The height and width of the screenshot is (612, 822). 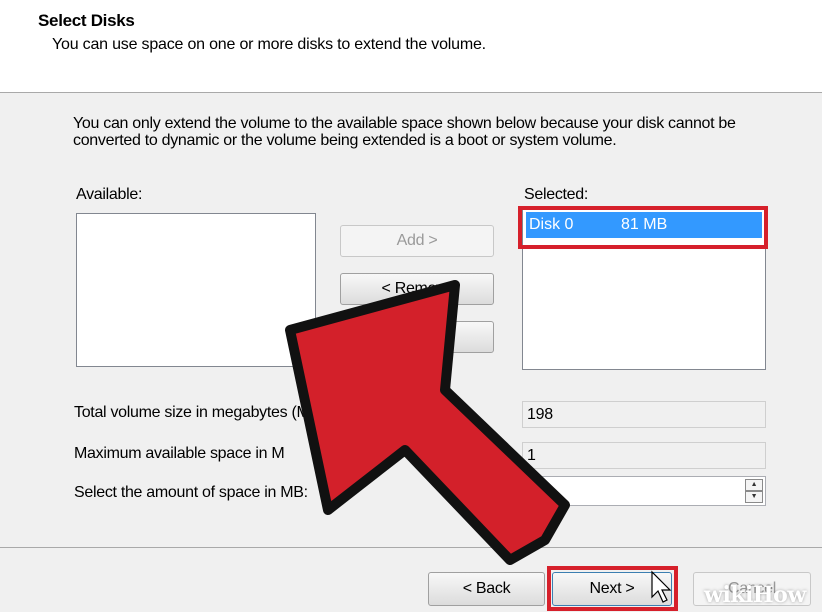 What do you see at coordinates (755, 595) in the screenshot?
I see `watermark-logo: wikiHow` at bounding box center [755, 595].